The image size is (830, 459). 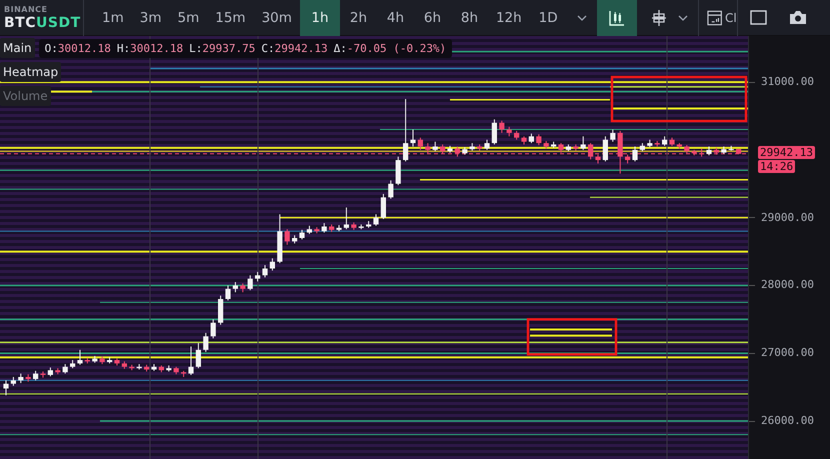 I want to click on interval-tab: 2h, so click(x=358, y=18).